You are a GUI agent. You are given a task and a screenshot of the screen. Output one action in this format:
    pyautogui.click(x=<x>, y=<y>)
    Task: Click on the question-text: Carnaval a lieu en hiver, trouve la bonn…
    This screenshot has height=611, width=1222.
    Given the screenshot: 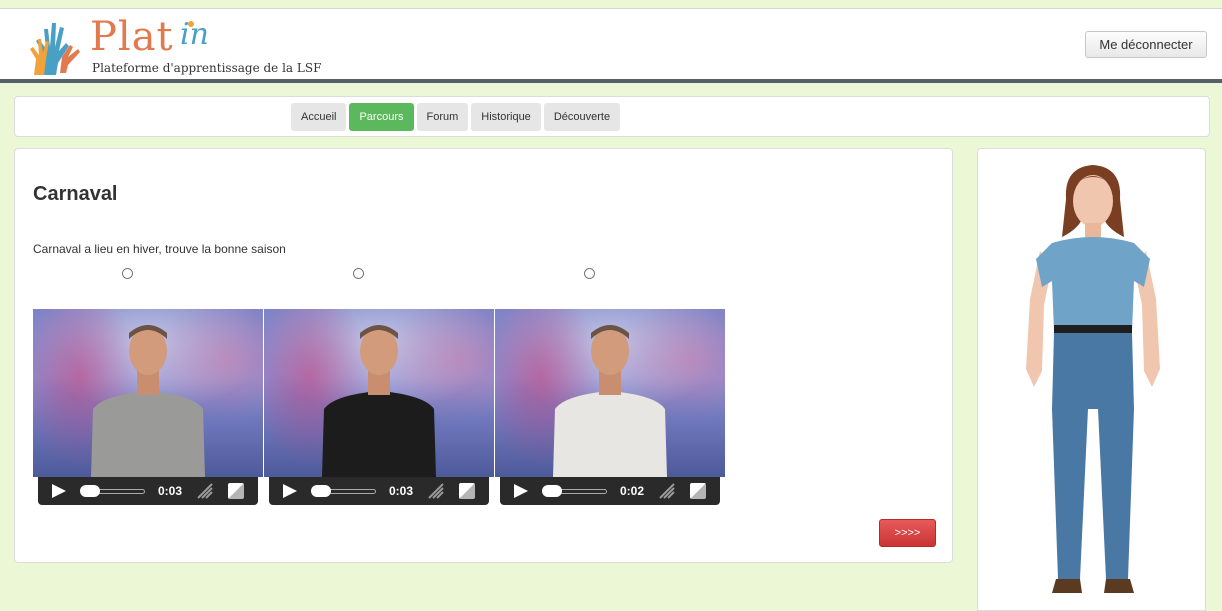 What is the action you would take?
    pyautogui.click(x=159, y=249)
    